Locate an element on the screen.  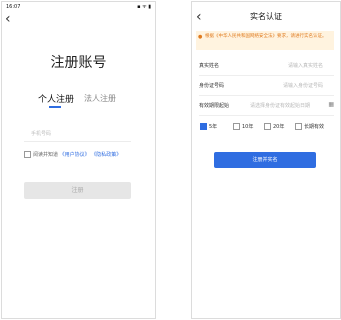
user-agreement-link: 《用户协议》 is located at coordinates (75, 155).